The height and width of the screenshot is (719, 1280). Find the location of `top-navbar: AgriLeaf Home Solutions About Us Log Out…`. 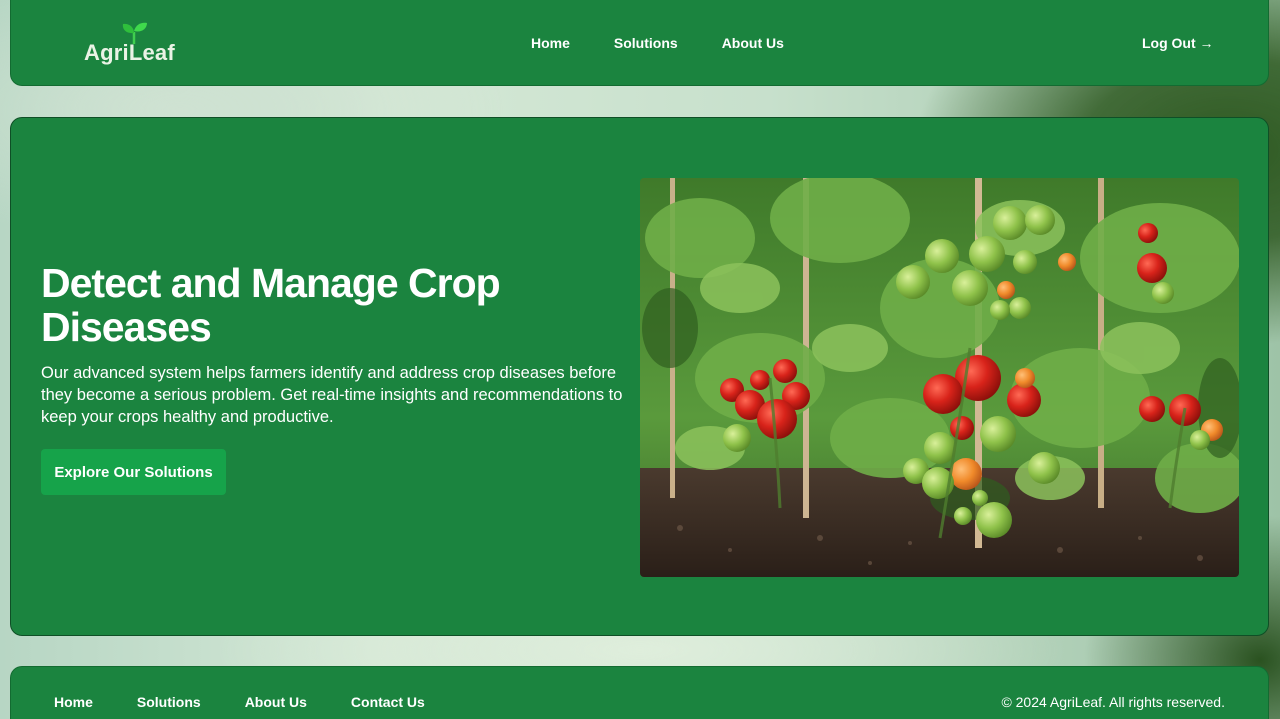

top-navbar: AgriLeaf Home Solutions About Us Log Out… is located at coordinates (639, 43).